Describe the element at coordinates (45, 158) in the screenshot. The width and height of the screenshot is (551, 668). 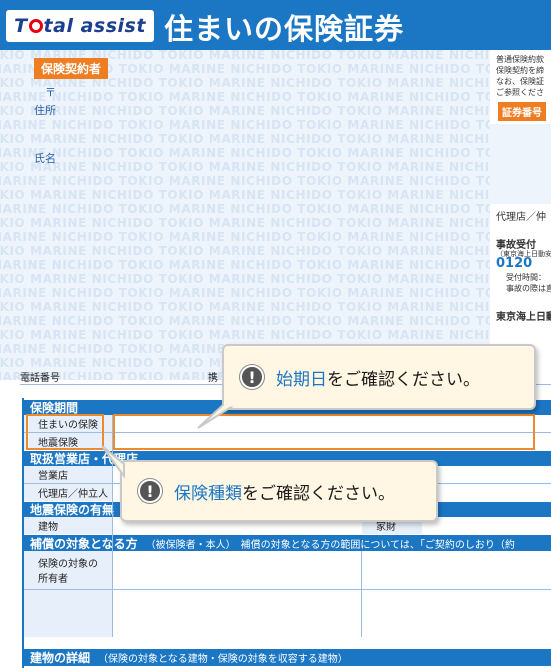
I see `name-label: 氏名` at that location.